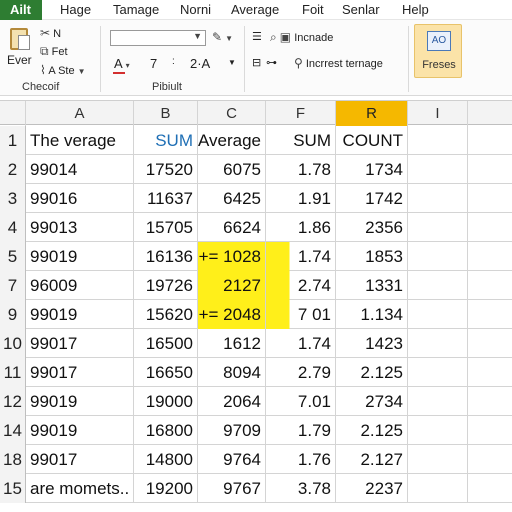 This screenshot has height=512, width=512. I want to click on cell-r: COUNT, so click(372, 140).